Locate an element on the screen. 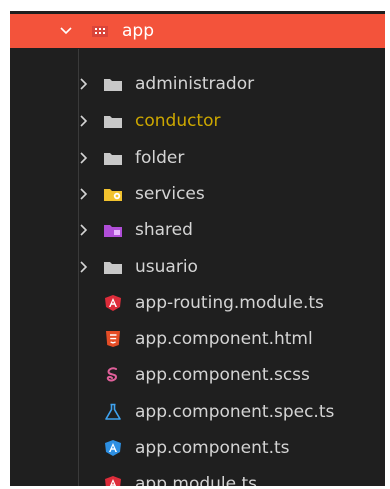  tree-folder-label: folder is located at coordinates (160, 157).